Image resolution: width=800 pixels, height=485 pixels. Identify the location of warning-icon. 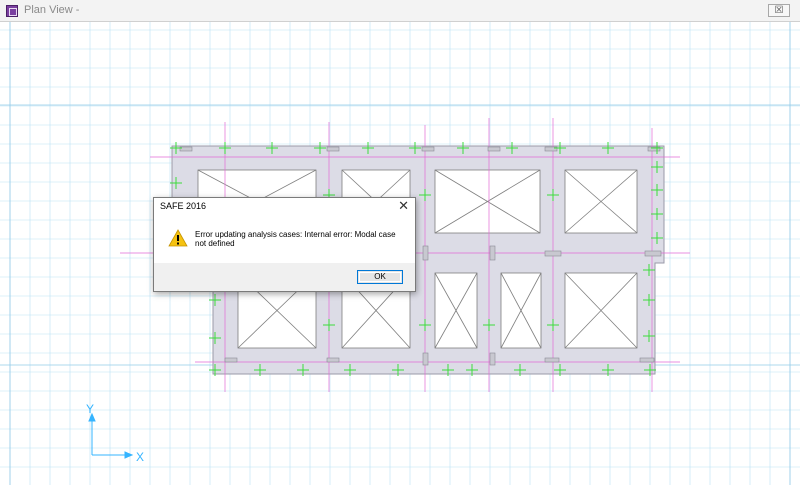
(178, 238).